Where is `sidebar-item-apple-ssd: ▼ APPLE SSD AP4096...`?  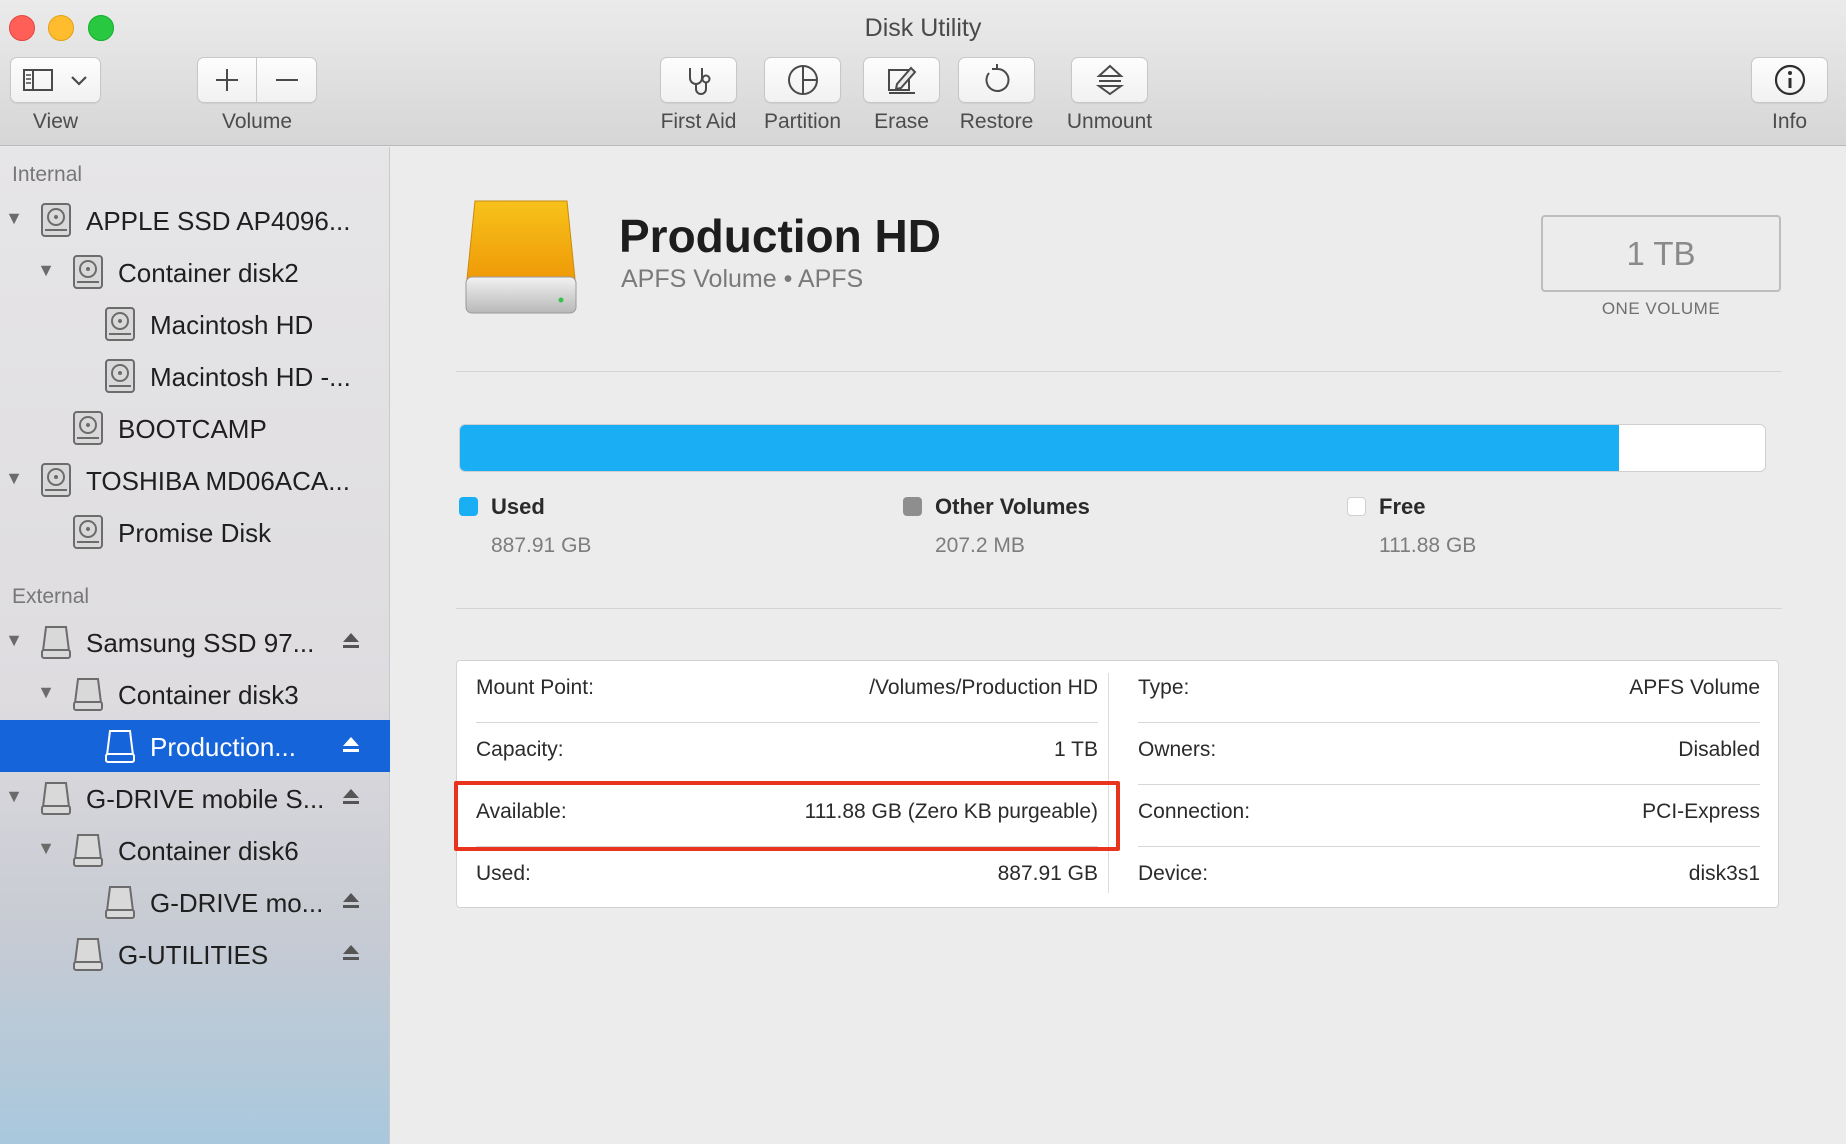 sidebar-item-apple-ssd: ▼ APPLE SSD AP4096... is located at coordinates (195, 220).